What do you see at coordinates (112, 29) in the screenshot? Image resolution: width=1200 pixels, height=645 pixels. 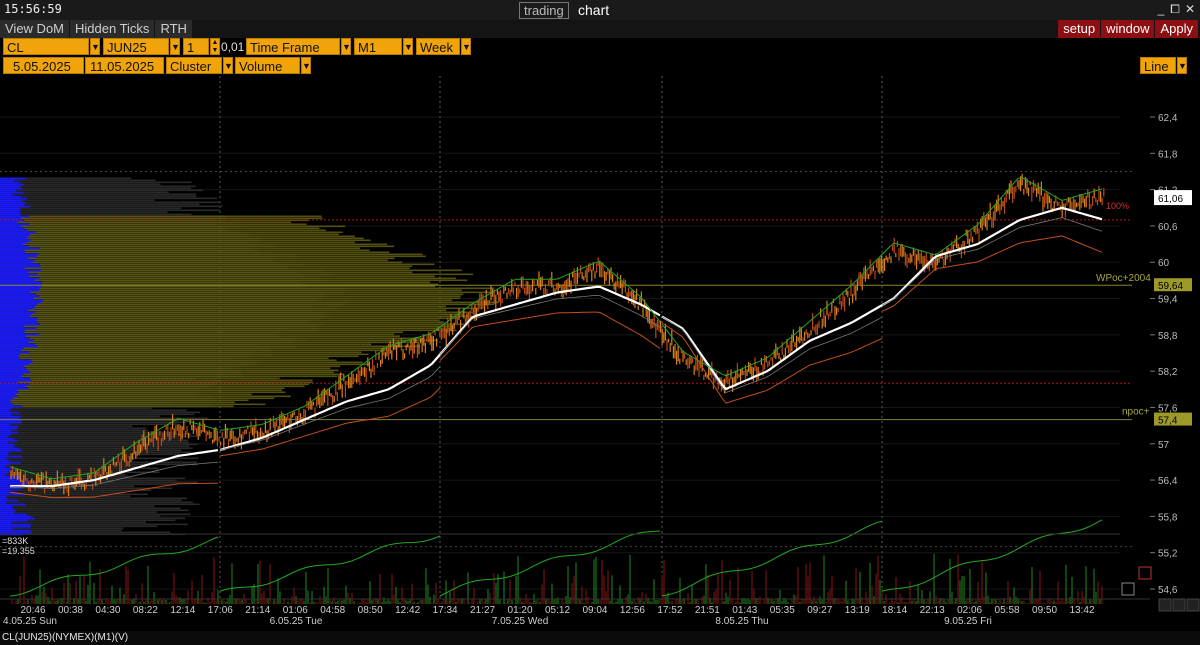 I see `menu-hidden-ticks: Hidden Ticks` at bounding box center [112, 29].